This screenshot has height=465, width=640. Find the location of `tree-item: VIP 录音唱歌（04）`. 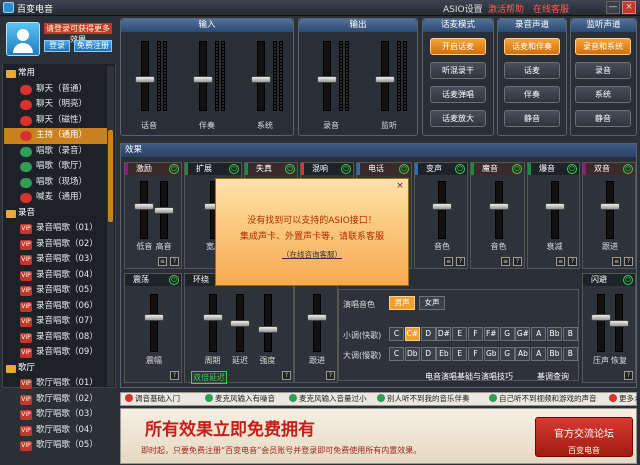

tree-item: VIP 录音唱歌（04） is located at coordinates (56, 276).